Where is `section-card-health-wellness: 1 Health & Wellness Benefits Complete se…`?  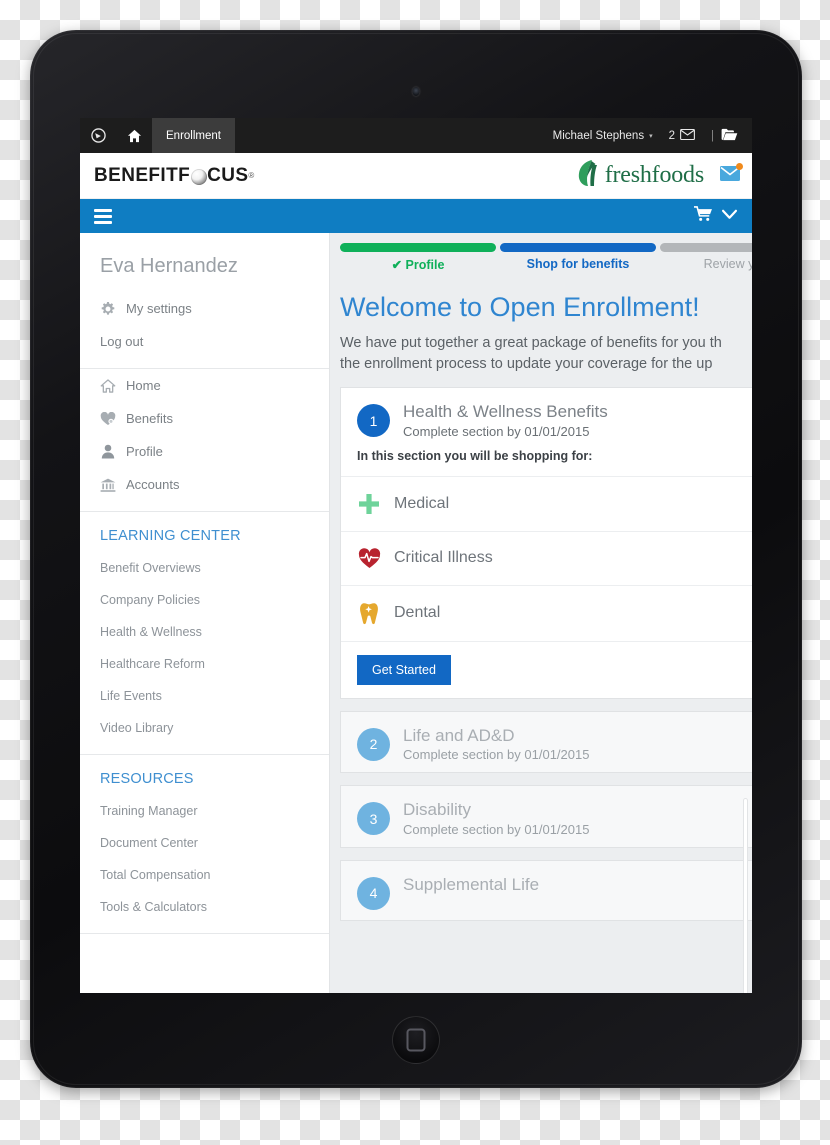 section-card-health-wellness: 1 Health & Wellness Benefits Complete se… is located at coordinates (546, 543).